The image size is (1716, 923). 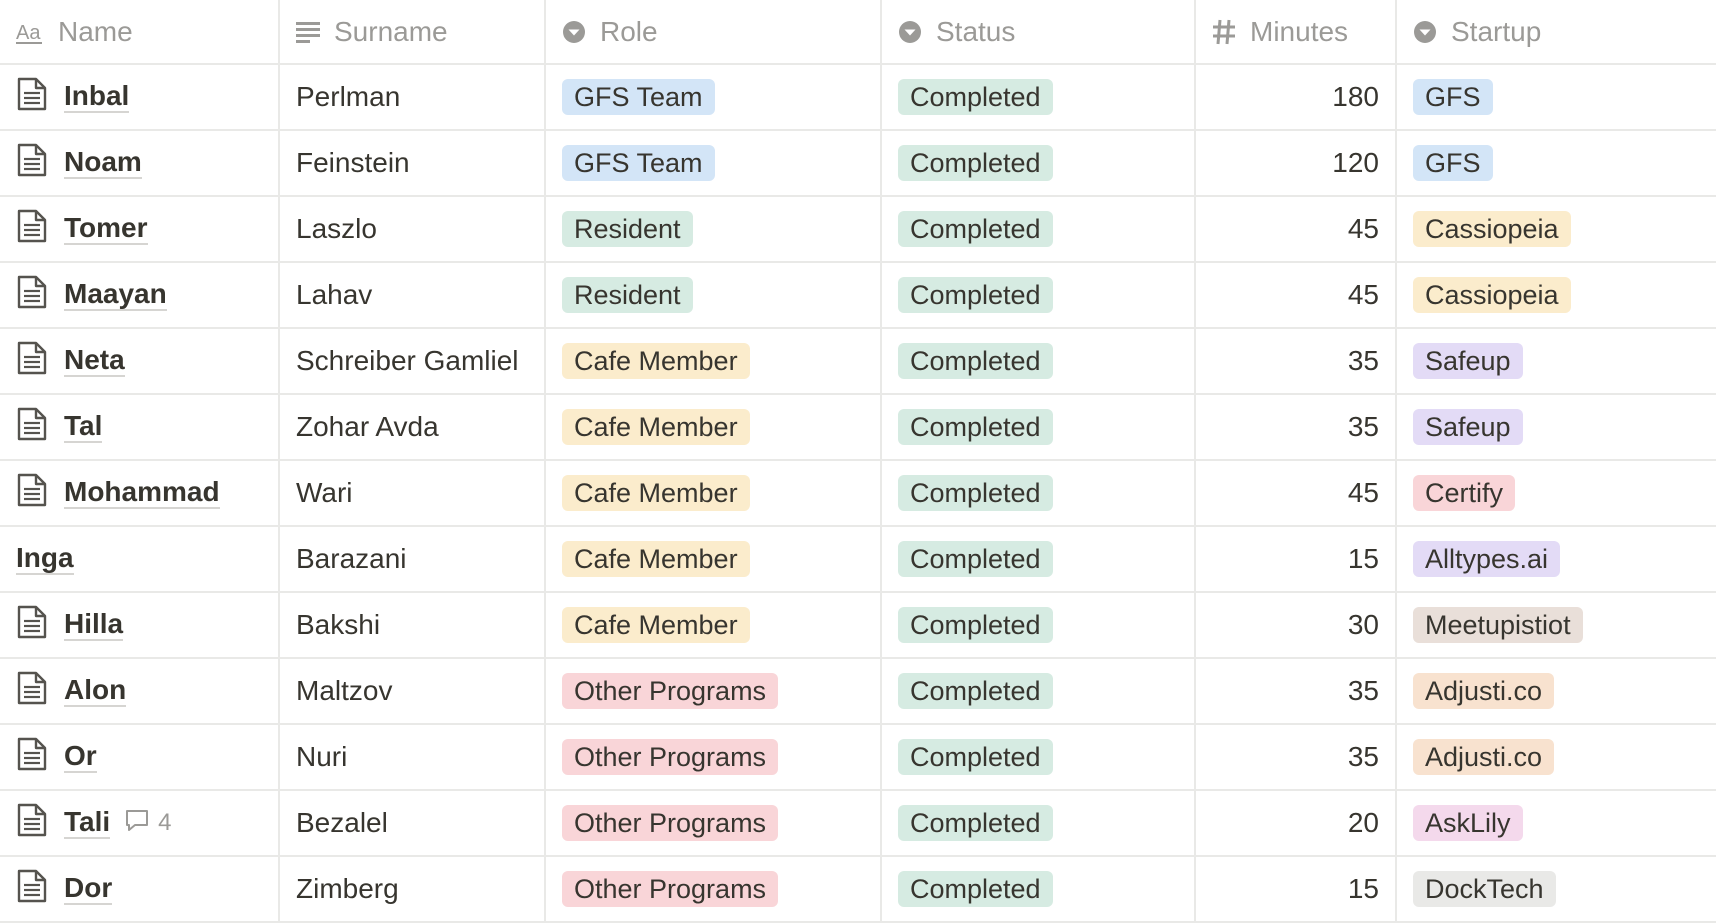 What do you see at coordinates (148, 823) in the screenshot?
I see `comment-count: 4` at bounding box center [148, 823].